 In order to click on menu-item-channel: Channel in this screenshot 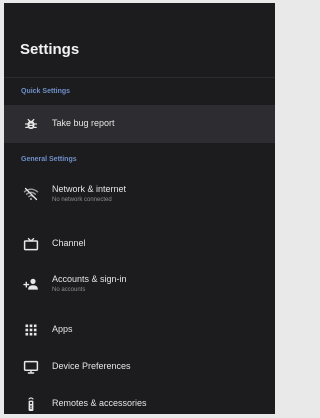, I will do `click(139, 244)`.